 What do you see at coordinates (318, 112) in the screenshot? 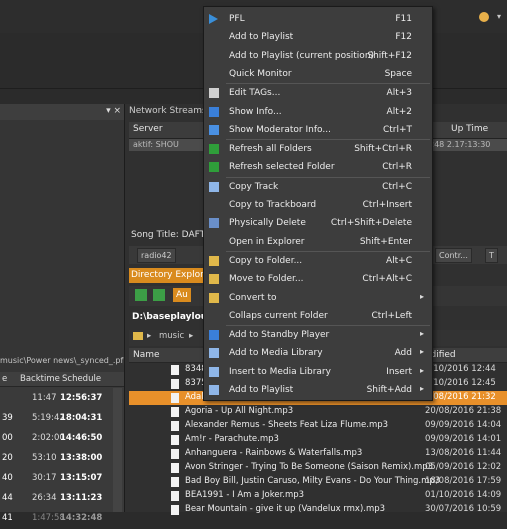
I see `menu-item-show-info: Show Info... Alt+2` at bounding box center [318, 112].